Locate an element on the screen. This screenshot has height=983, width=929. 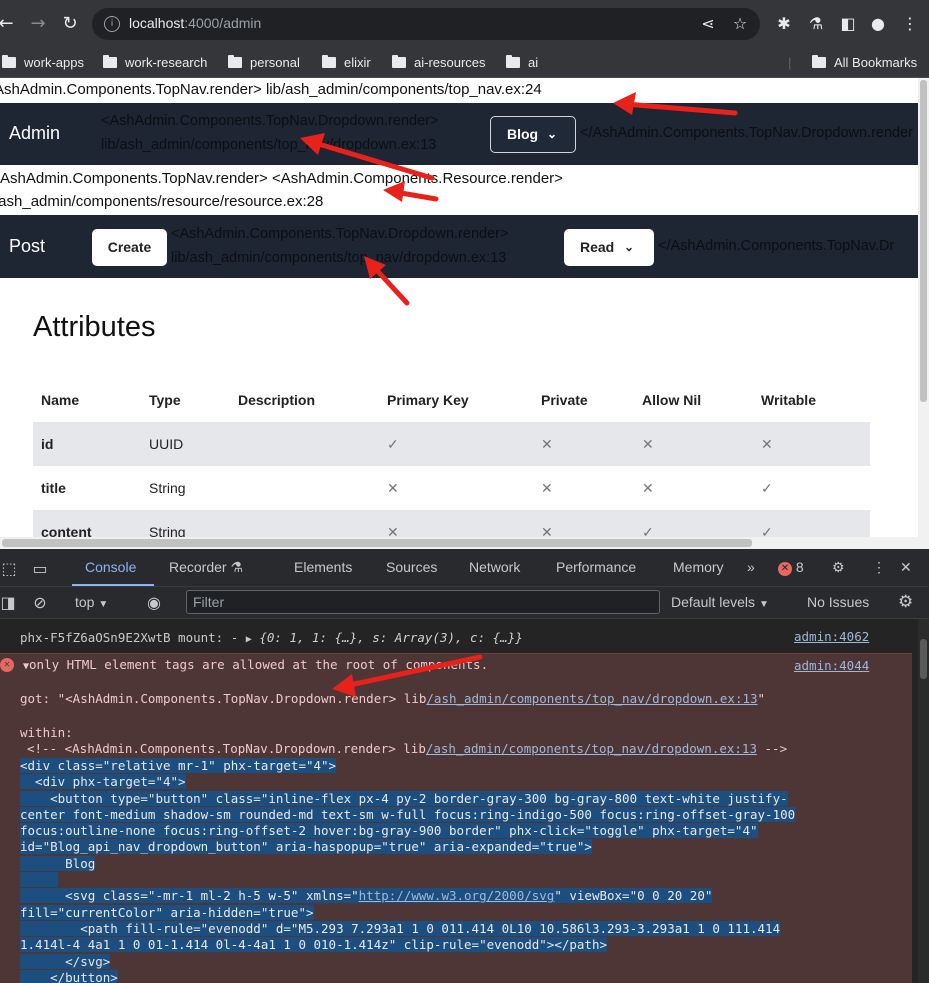
log-levels-dropdown: Default levels ▼ is located at coordinates (720, 602).